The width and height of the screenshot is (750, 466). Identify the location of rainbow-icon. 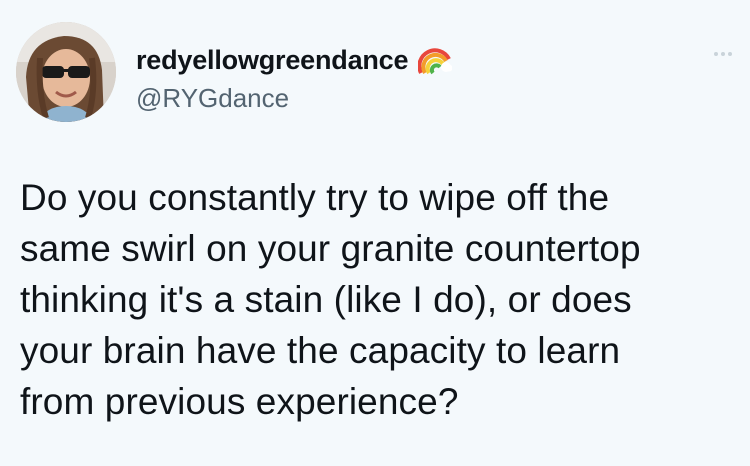
(435, 60).